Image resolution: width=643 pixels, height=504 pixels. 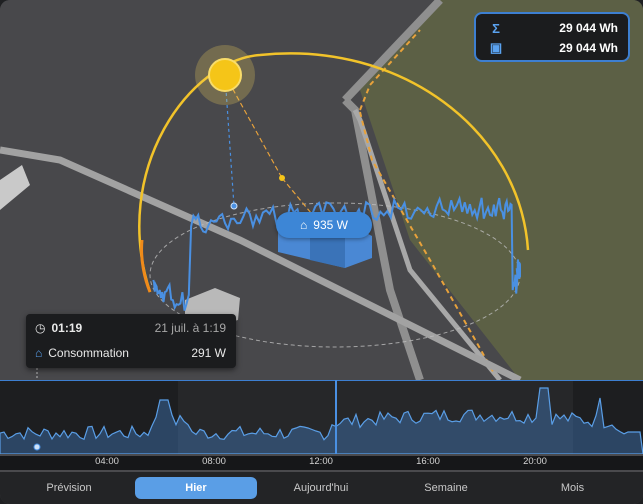 What do you see at coordinates (107, 461) in the screenshot?
I see `tick-label: 04:00` at bounding box center [107, 461].